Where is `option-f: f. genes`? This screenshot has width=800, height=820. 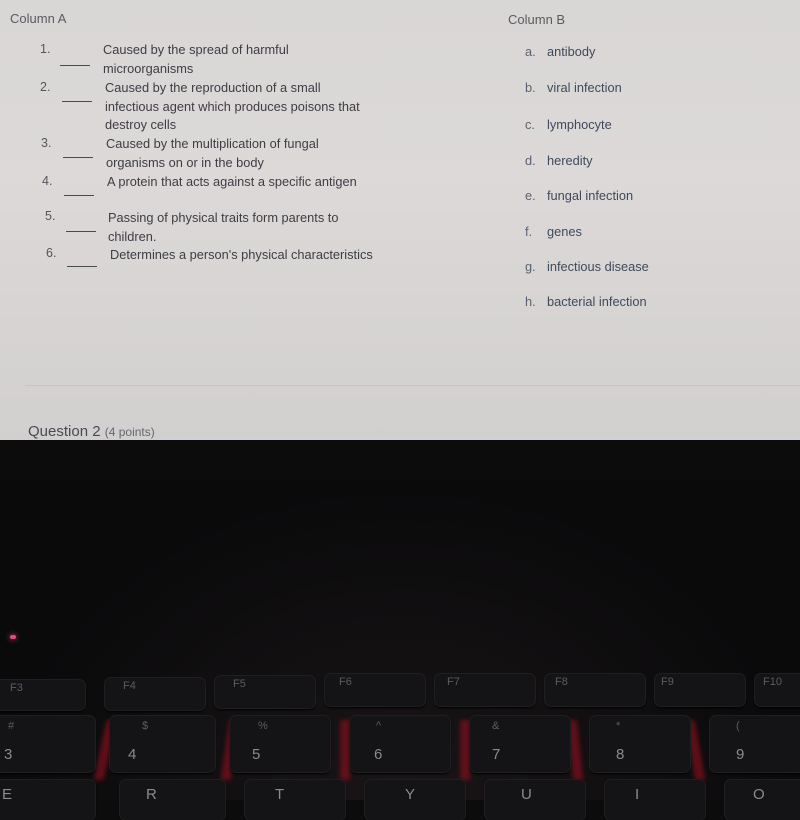 option-f: f. genes is located at coordinates (553, 231).